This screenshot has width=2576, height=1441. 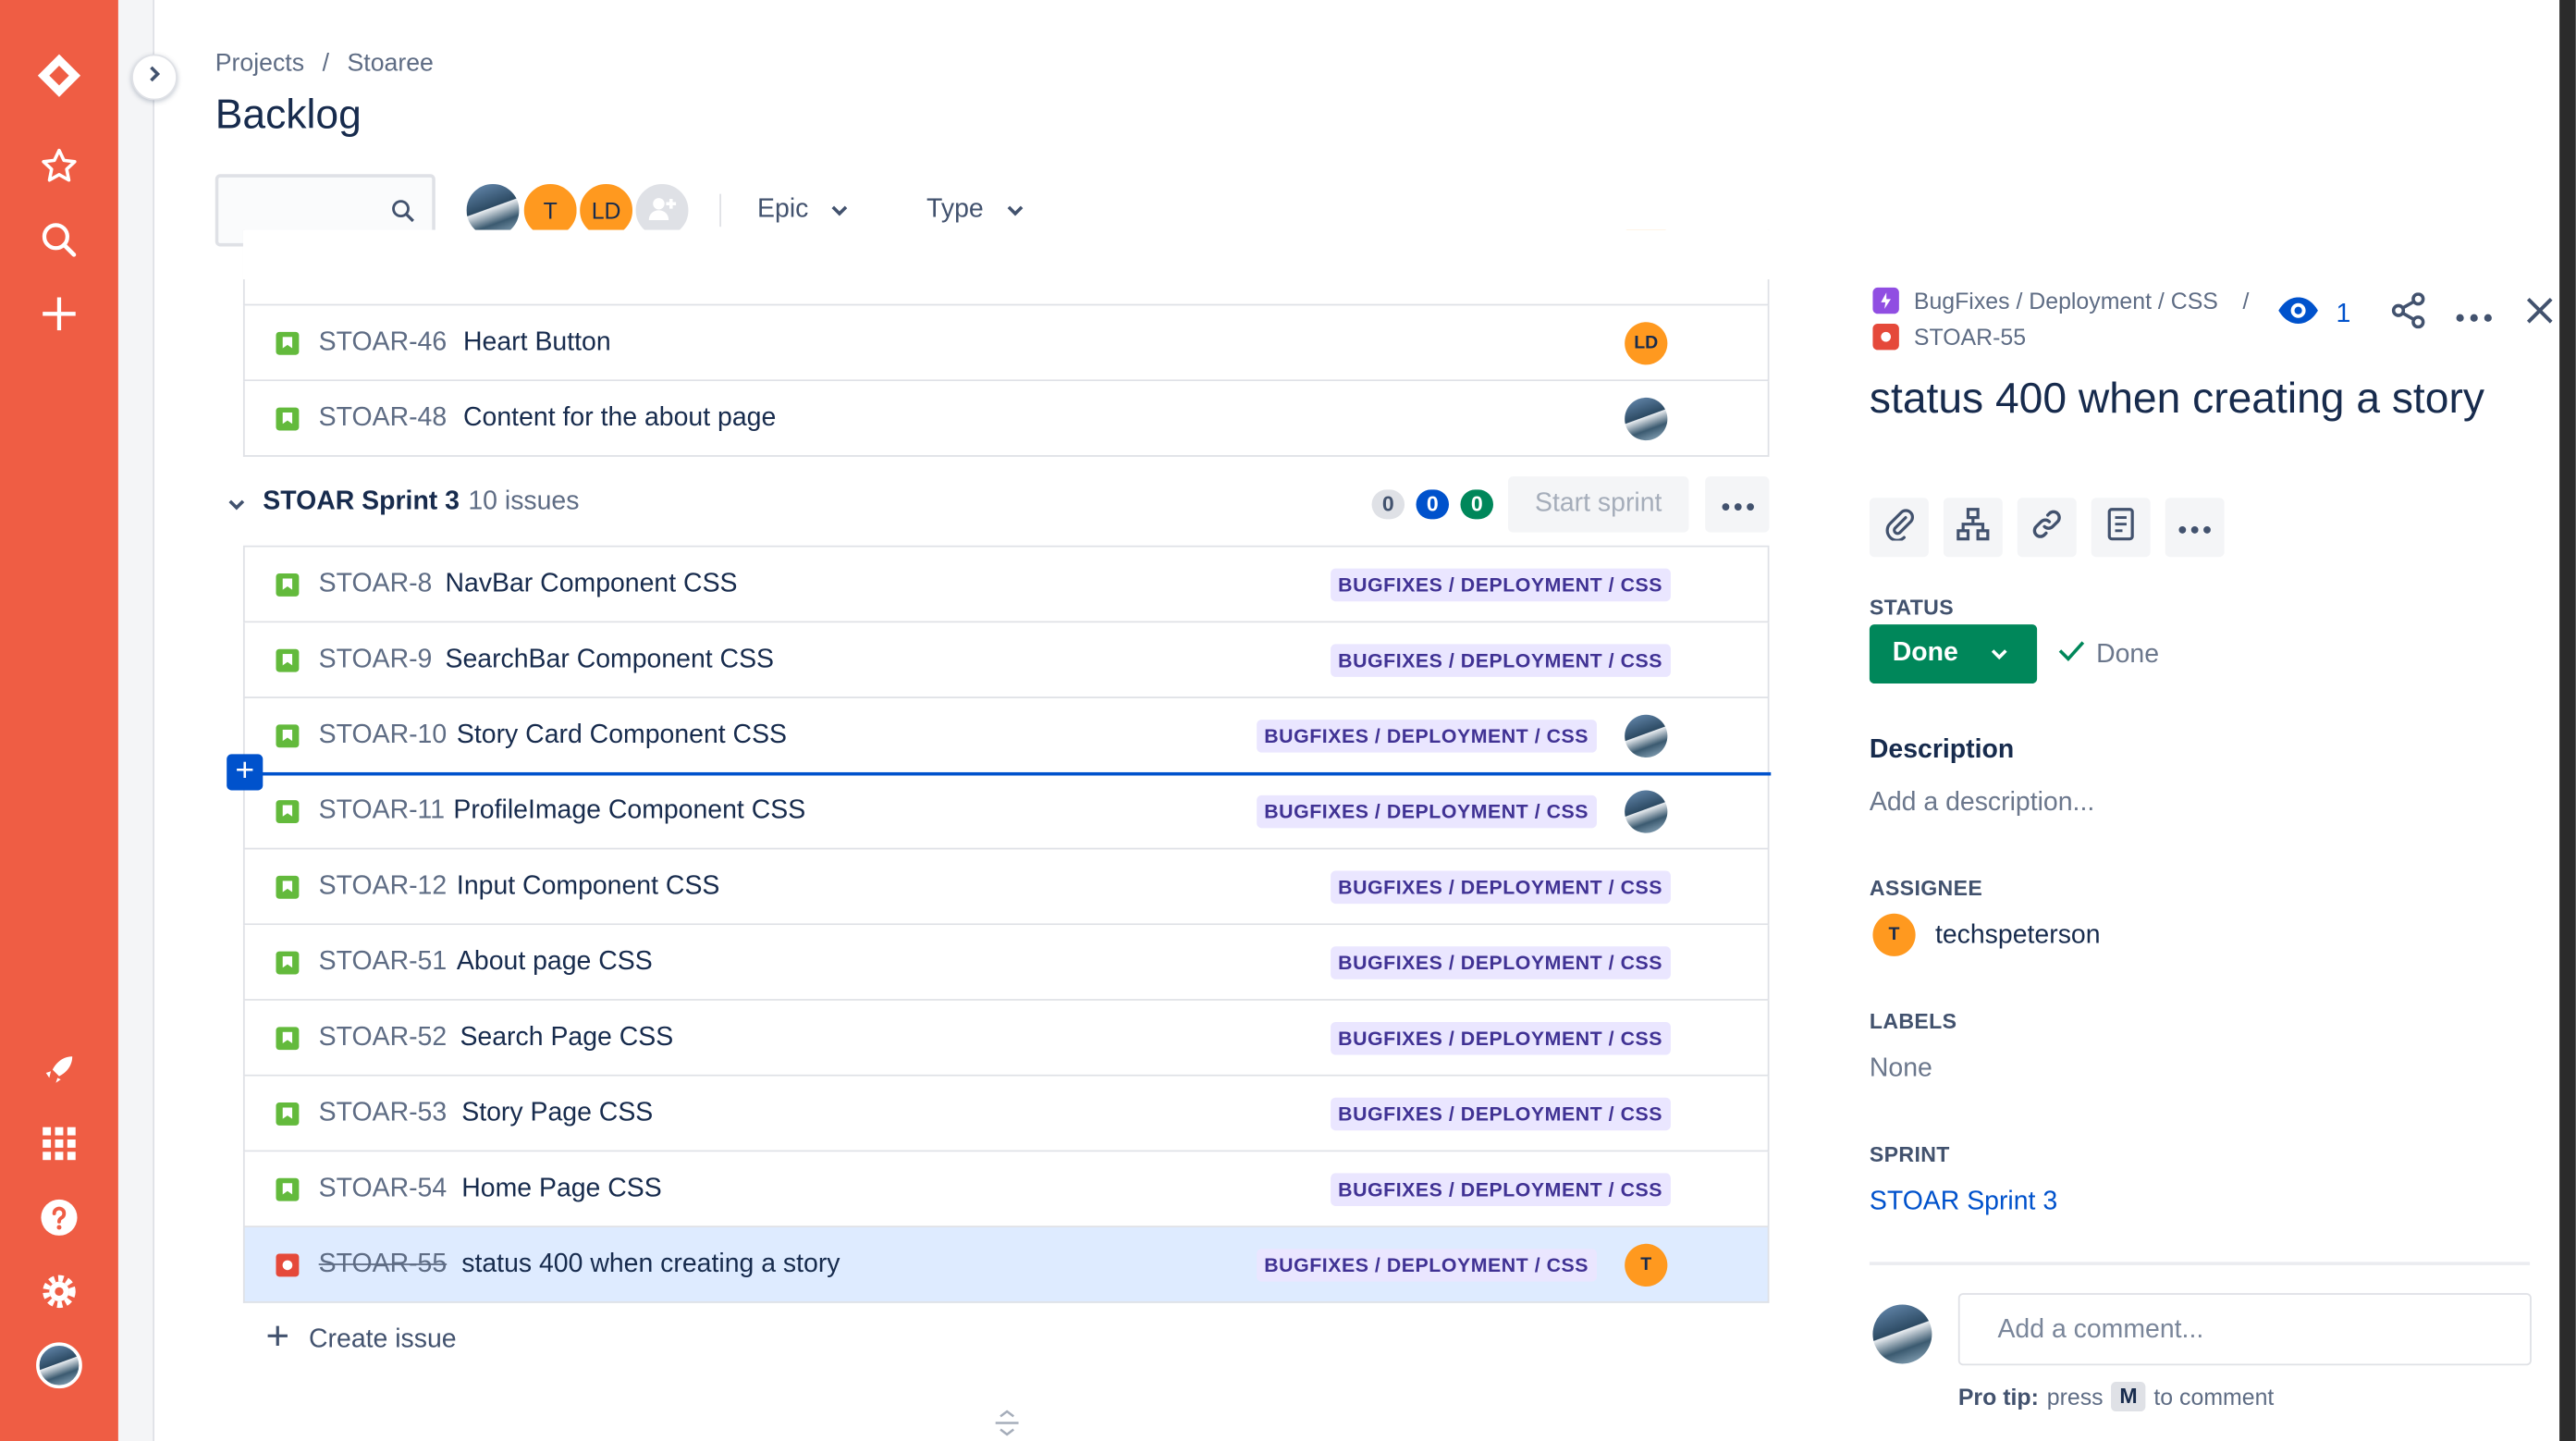 What do you see at coordinates (383, 887) in the screenshot?
I see `issue-key: STOAR-12` at bounding box center [383, 887].